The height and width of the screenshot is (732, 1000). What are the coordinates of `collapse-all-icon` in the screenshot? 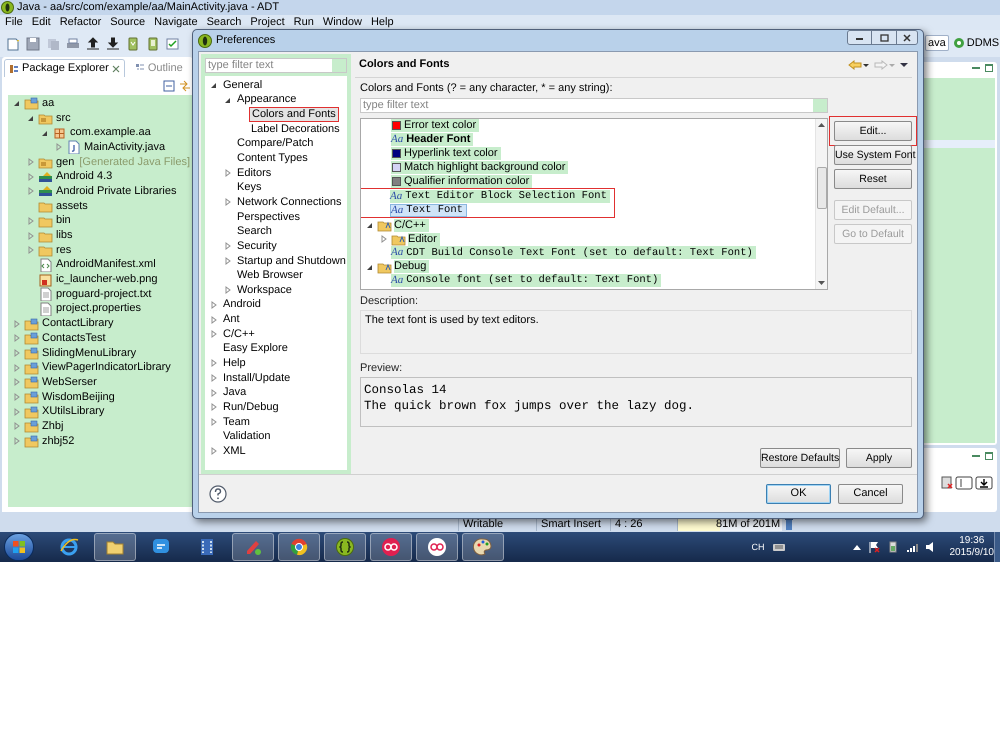 It's located at (169, 86).